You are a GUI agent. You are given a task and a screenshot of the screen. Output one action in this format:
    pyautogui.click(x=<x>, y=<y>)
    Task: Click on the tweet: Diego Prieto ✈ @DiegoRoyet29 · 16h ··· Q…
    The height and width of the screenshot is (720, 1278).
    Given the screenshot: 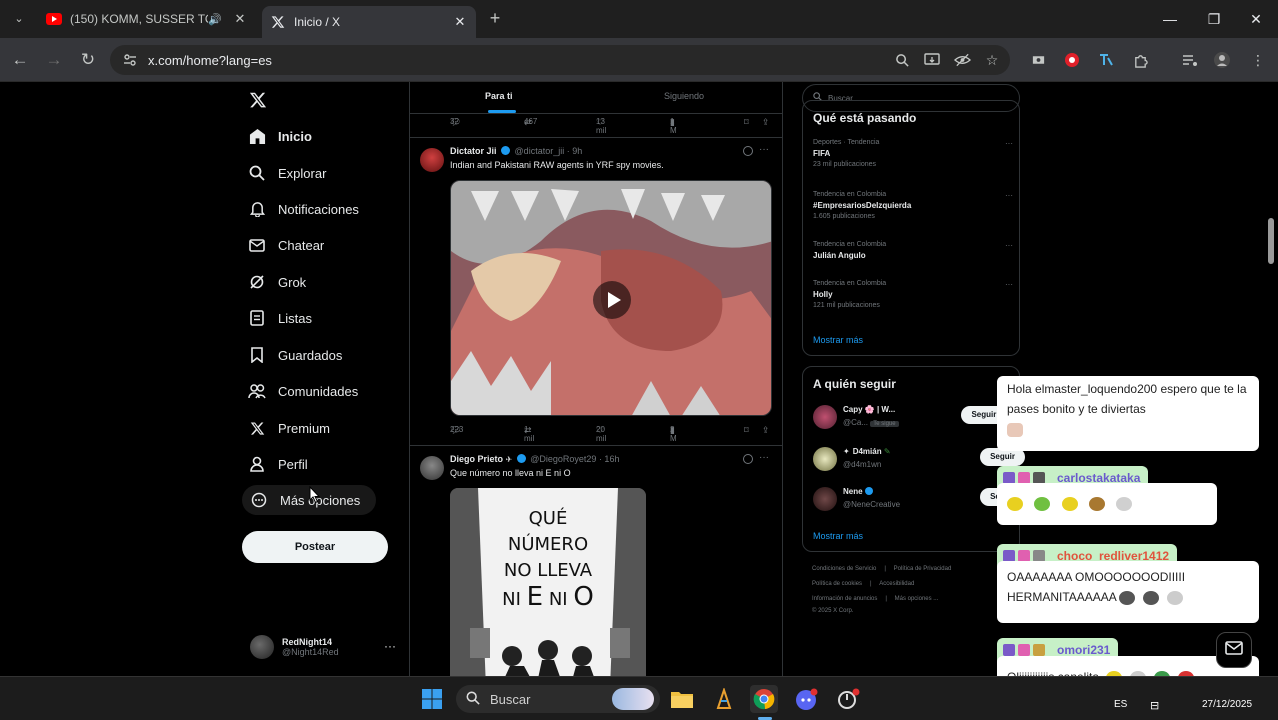 What is the action you would take?
    pyautogui.click(x=596, y=560)
    